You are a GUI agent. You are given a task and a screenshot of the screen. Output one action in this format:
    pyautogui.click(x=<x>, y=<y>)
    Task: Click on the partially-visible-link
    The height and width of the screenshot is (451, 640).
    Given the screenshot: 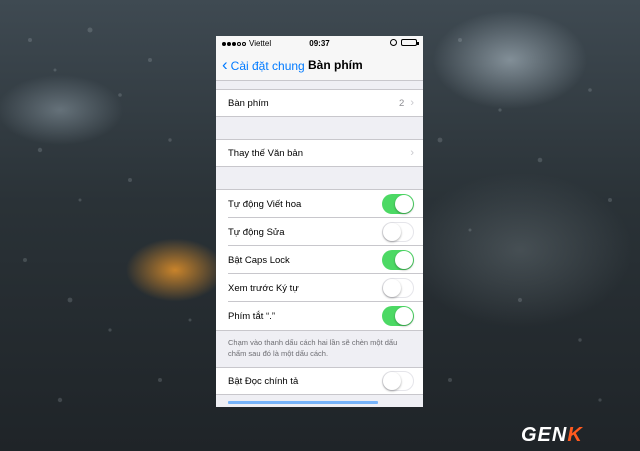 What is the action you would take?
    pyautogui.click(x=319, y=401)
    